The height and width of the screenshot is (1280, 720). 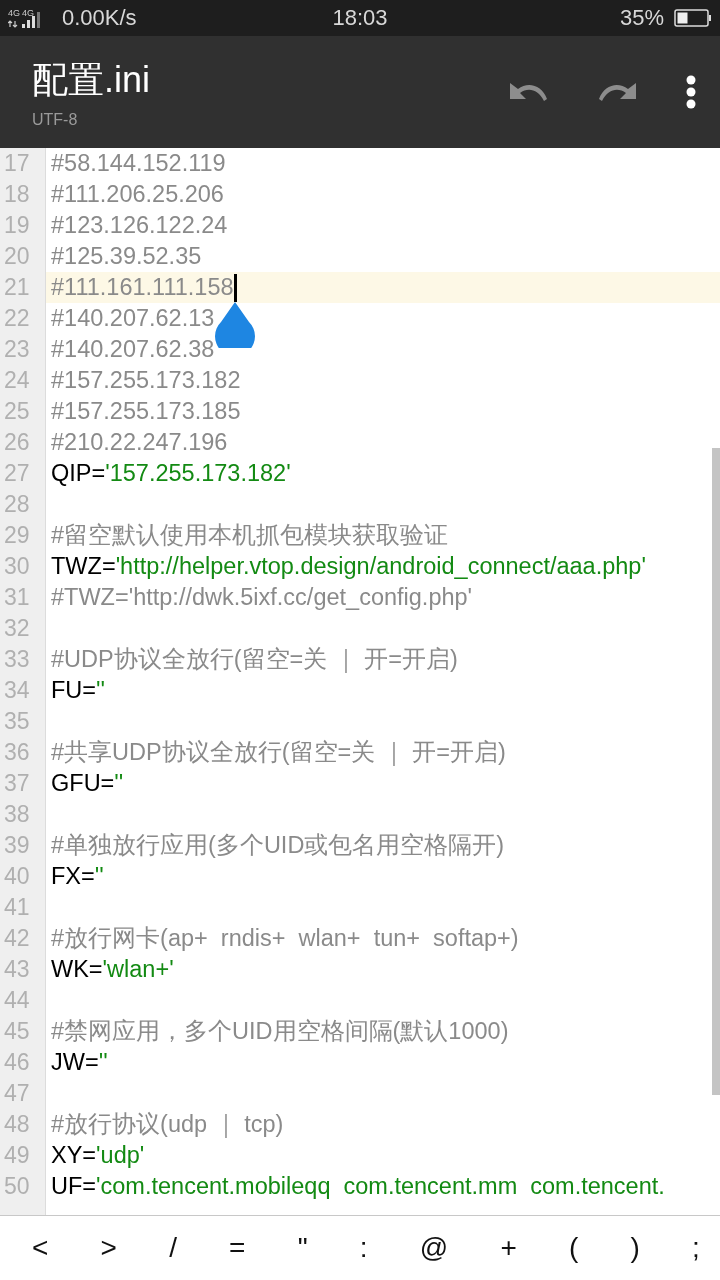 What do you see at coordinates (17, 659) in the screenshot?
I see `line-number: 33` at bounding box center [17, 659].